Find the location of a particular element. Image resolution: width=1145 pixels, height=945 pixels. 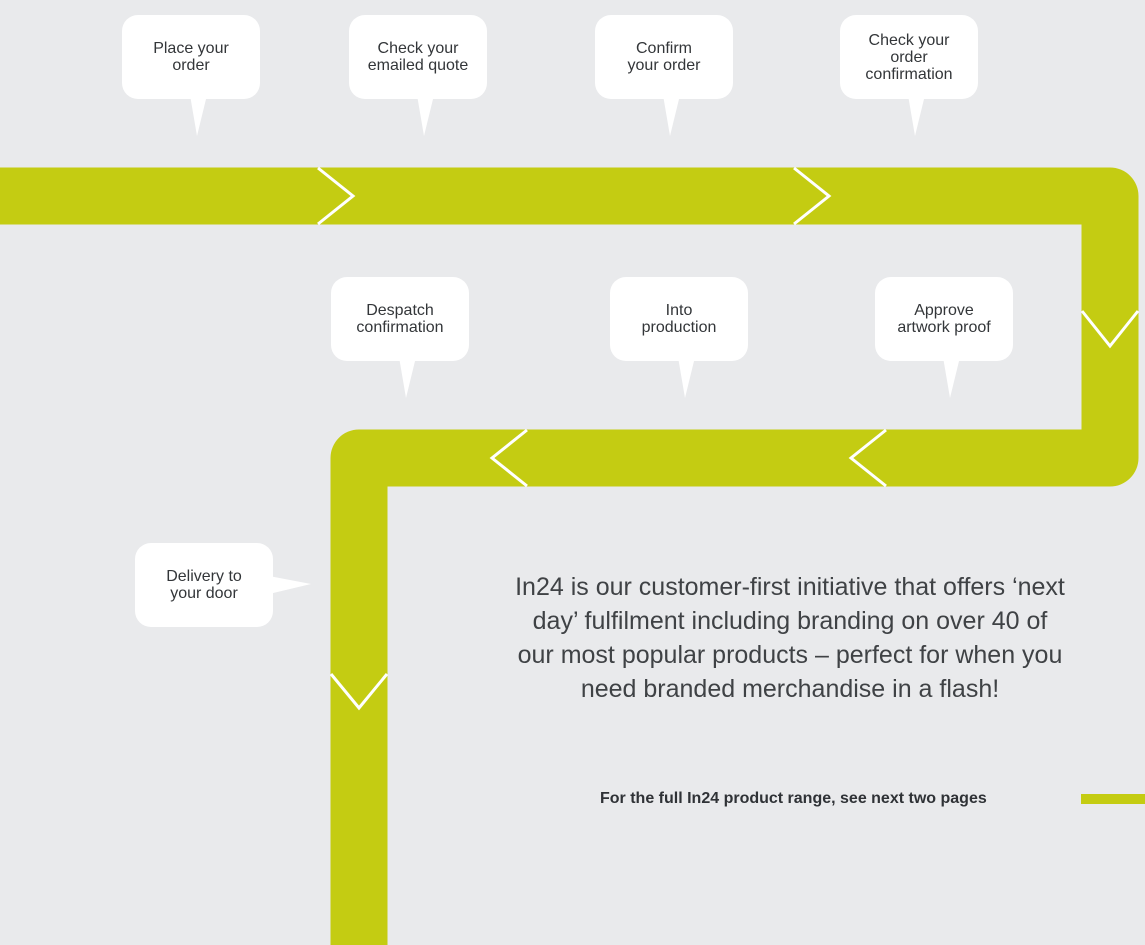

step-check-quote: Check your emailed quote is located at coordinates (418, 57).